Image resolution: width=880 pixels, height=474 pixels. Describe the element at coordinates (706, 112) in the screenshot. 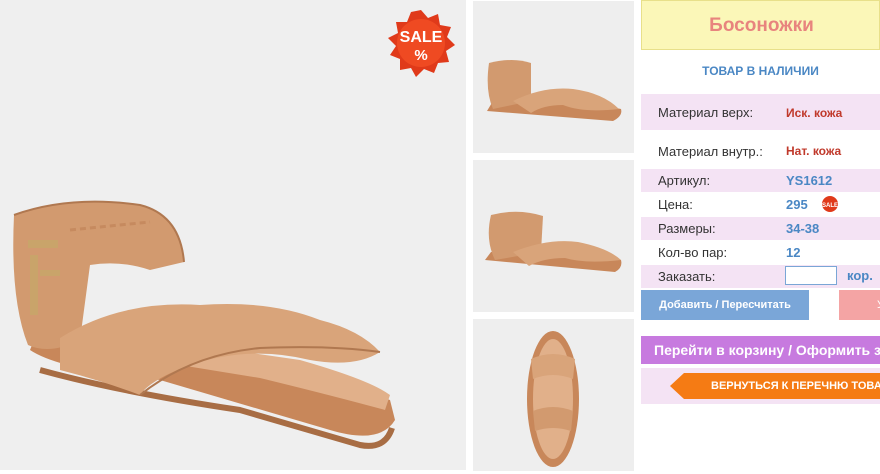

I see `spec-label: Материал верх:` at that location.